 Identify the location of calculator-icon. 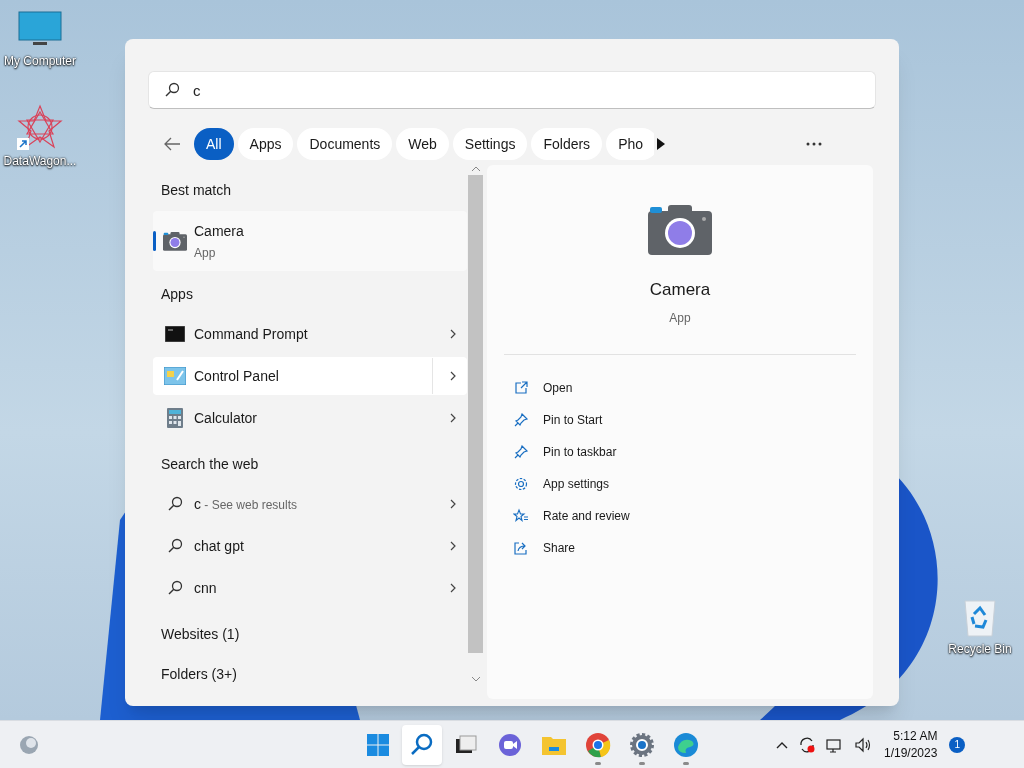
(175, 418).